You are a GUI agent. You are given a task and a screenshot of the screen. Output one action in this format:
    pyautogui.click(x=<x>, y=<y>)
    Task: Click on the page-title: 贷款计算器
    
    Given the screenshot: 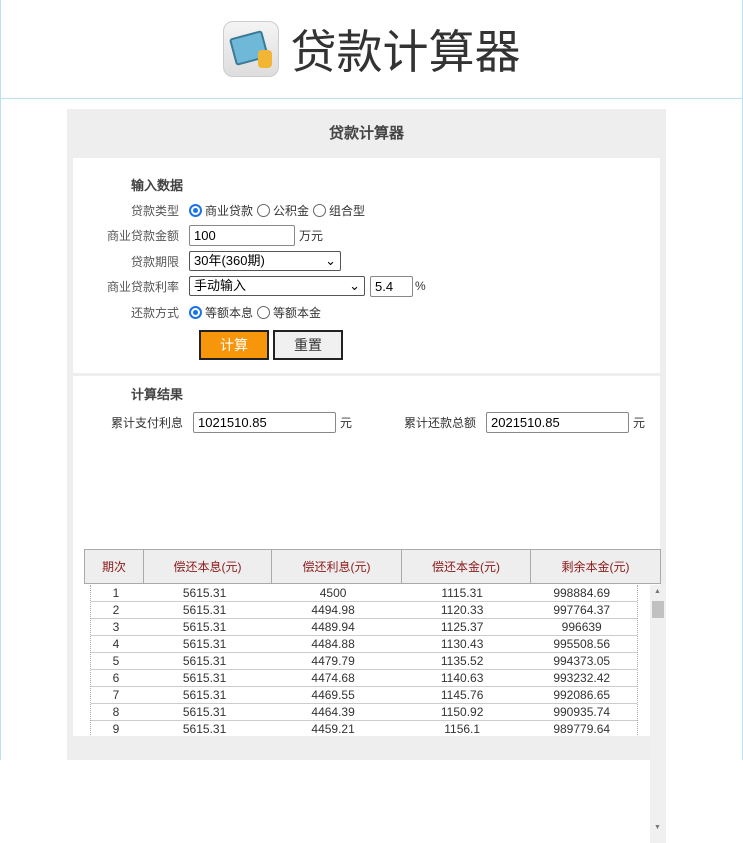 What is the action you would take?
    pyautogui.click(x=405, y=52)
    